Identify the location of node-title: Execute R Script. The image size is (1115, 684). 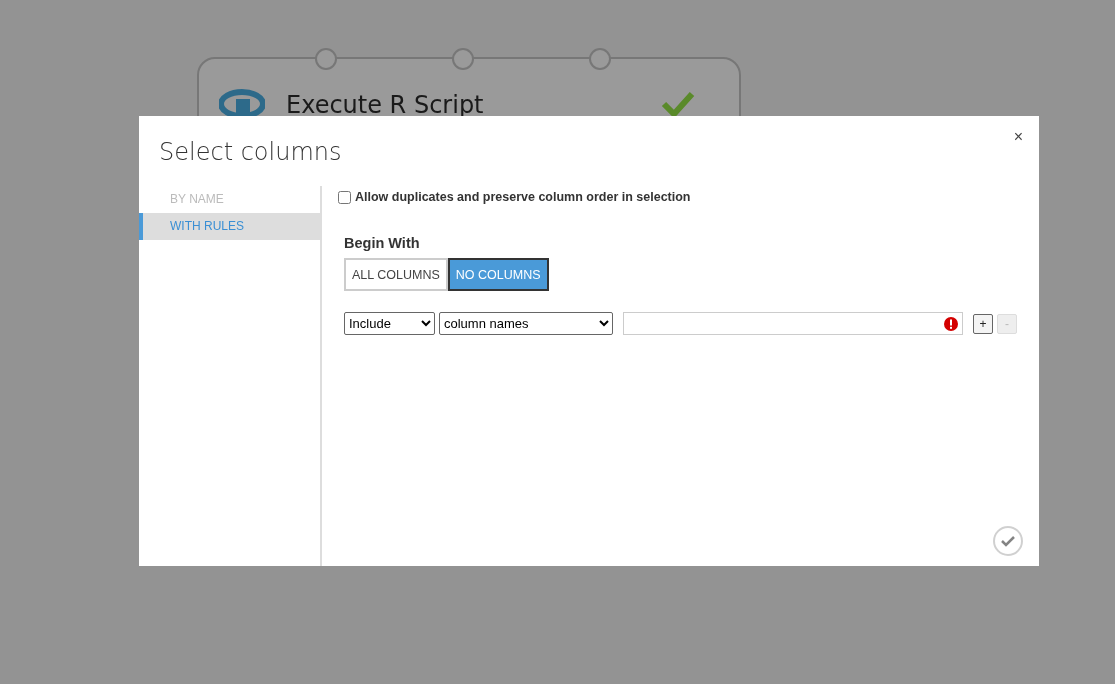
(385, 105).